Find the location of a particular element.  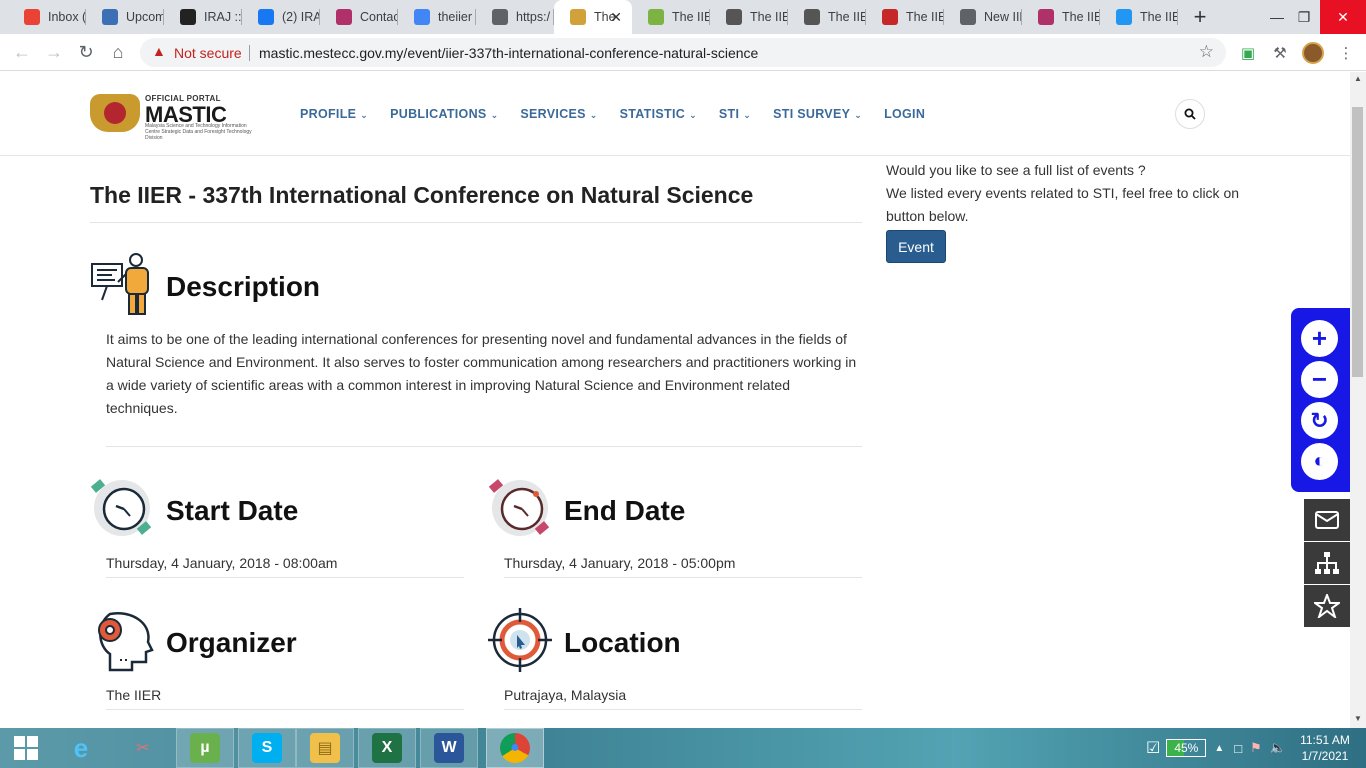

iraj-icon is located at coordinates (188, 17).